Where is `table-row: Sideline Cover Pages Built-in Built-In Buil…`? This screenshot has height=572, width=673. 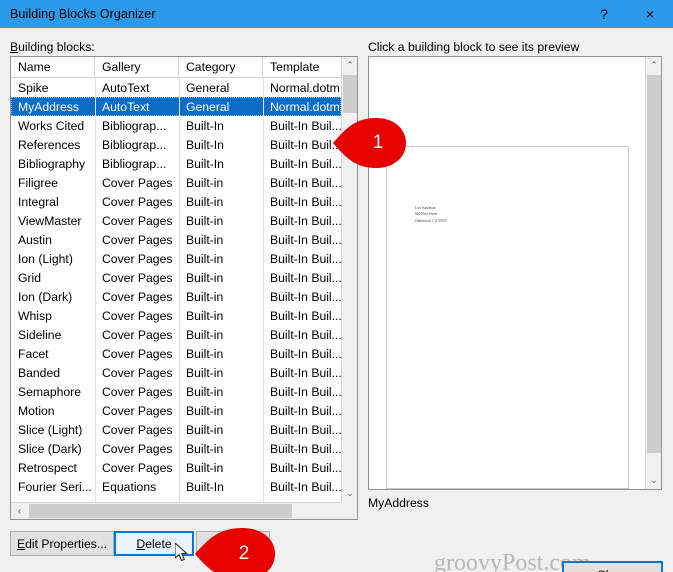
table-row: Sideline Cover Pages Built-in Built-In Buil… is located at coordinates (176, 334).